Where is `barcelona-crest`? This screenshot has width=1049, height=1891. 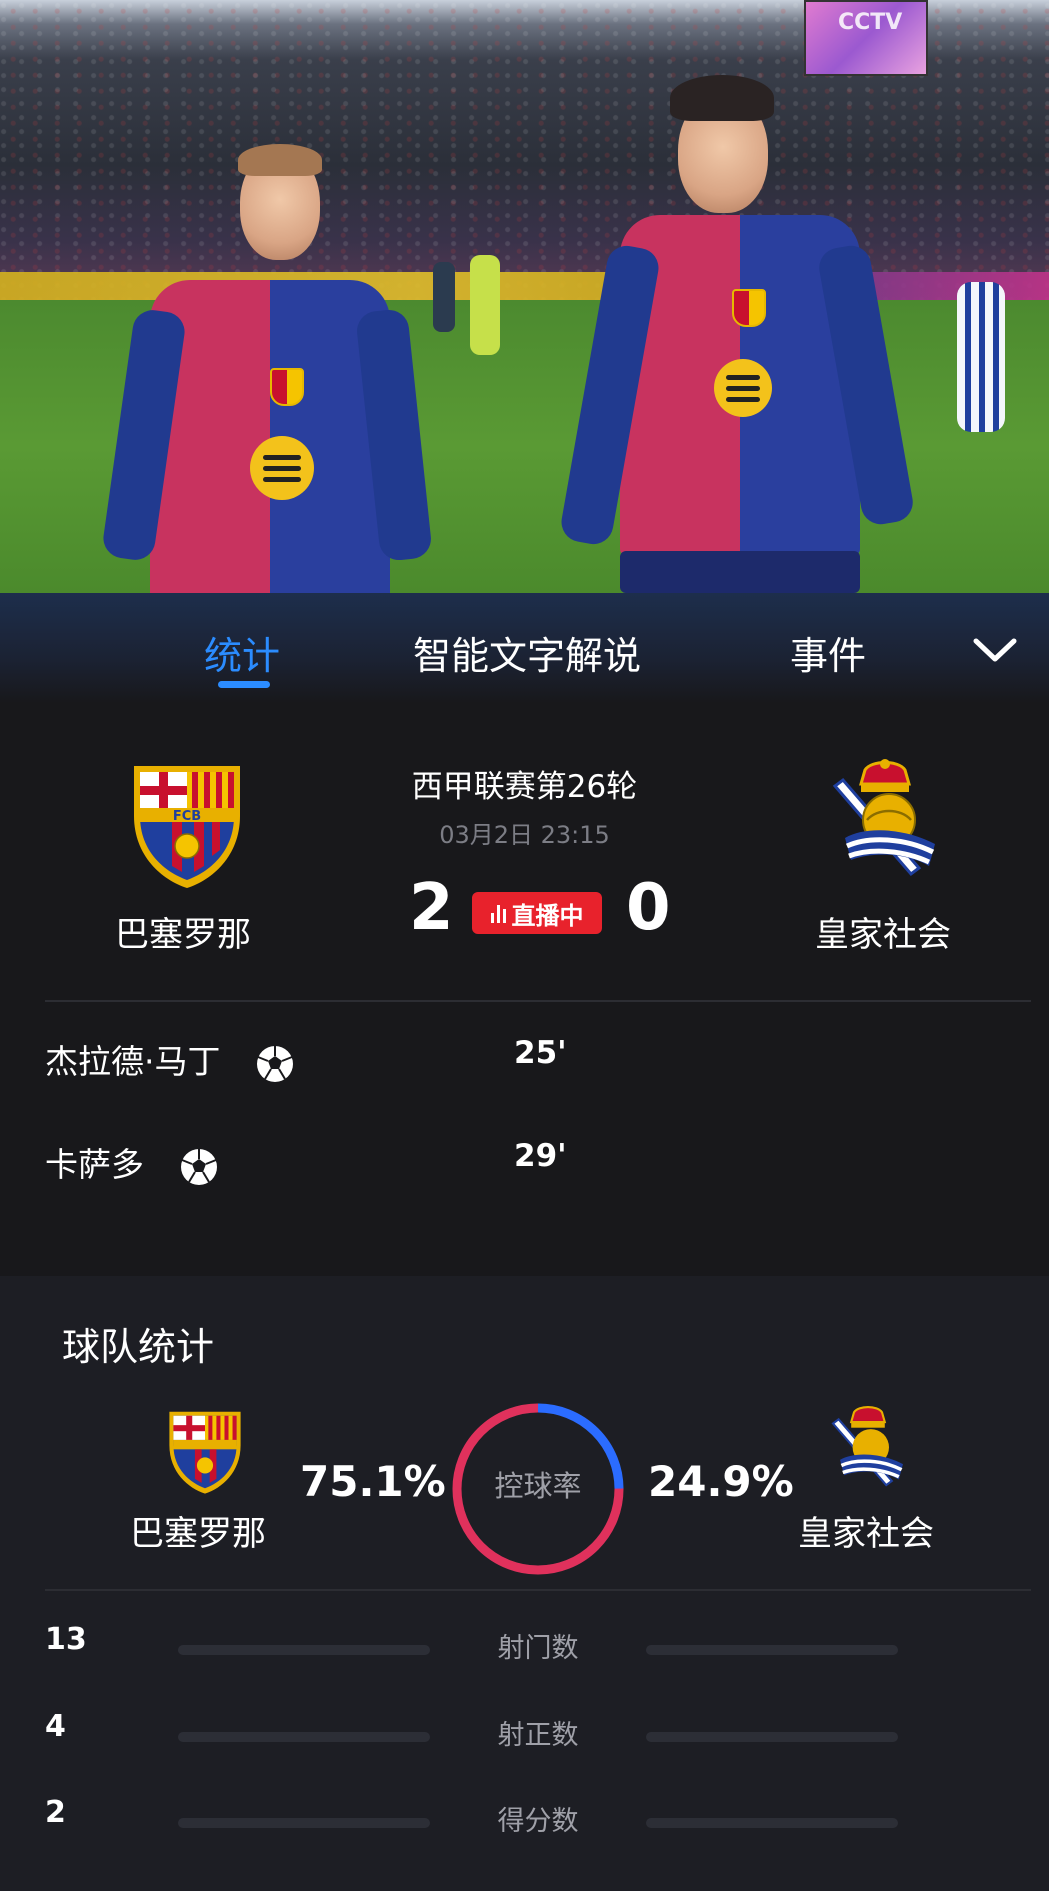 barcelona-crest is located at coordinates (205, 1452).